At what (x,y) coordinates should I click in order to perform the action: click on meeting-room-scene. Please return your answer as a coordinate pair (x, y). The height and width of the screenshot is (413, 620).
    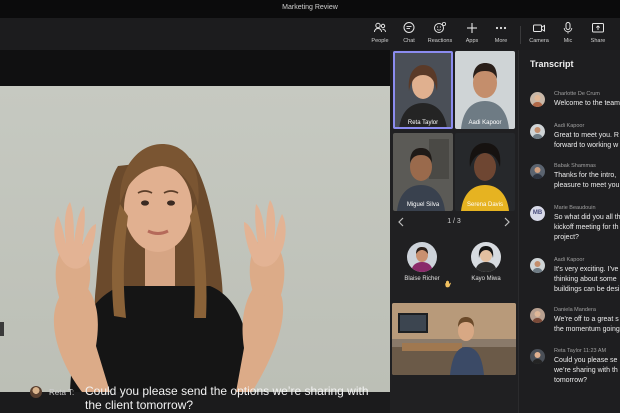
    Looking at the image, I should click on (454, 339).